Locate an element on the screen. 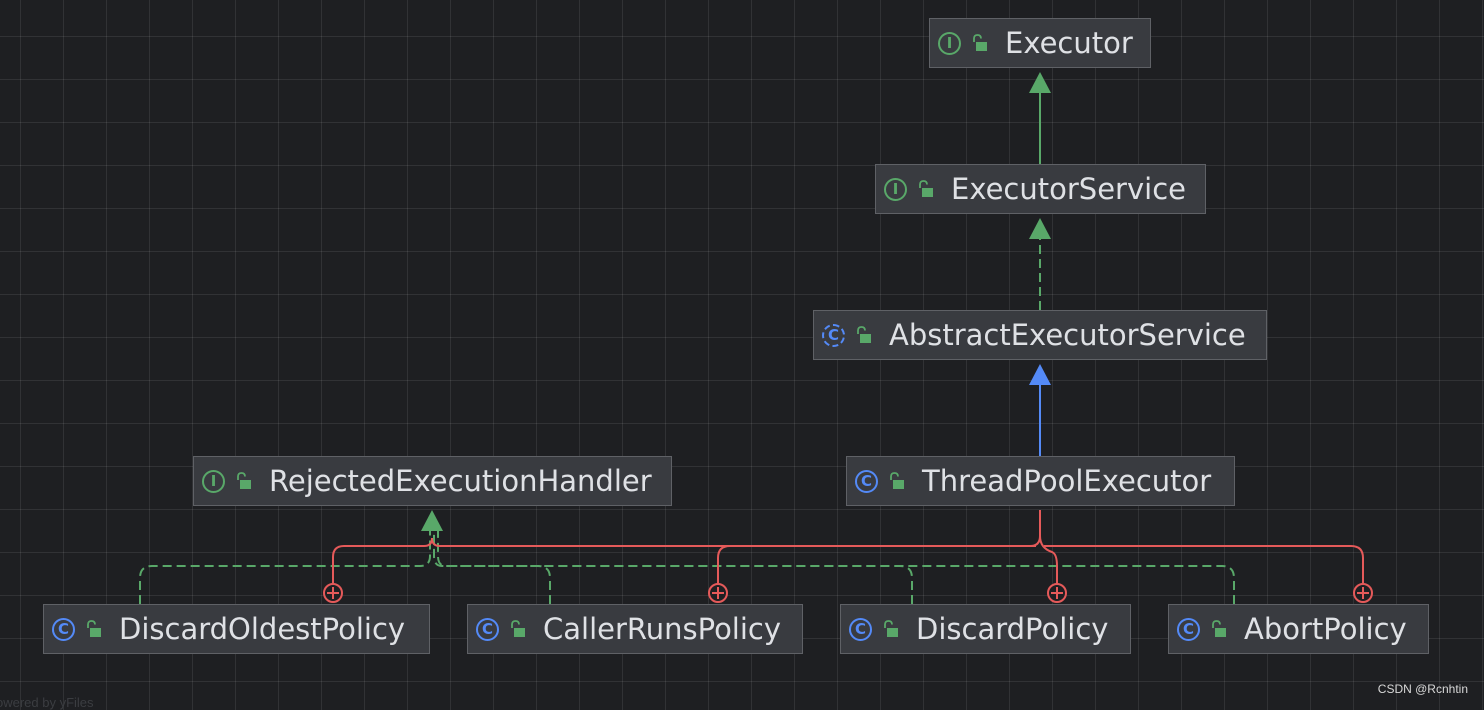 This screenshot has height=710, width=1484. node-label-executorservice: ExecutorService is located at coordinates (1068, 188).